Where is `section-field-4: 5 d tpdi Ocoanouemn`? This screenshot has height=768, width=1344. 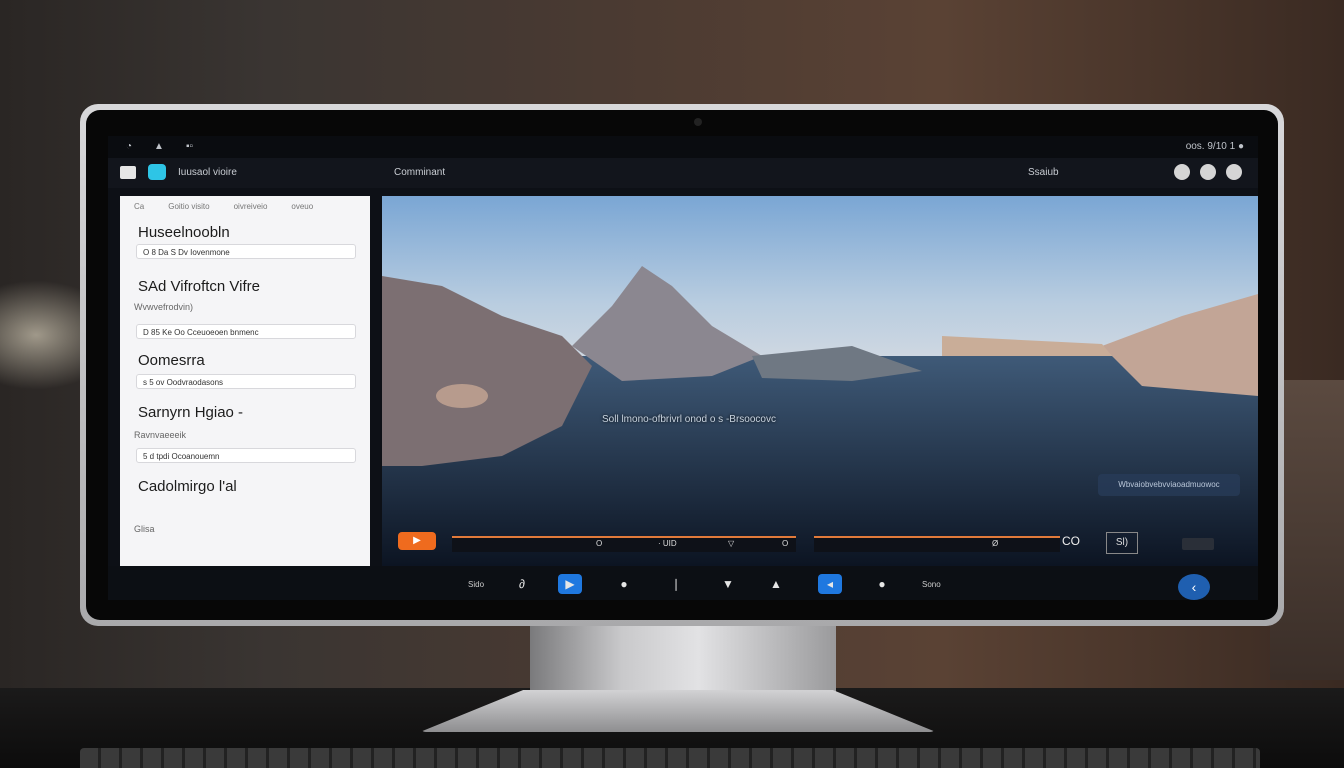
section-field-4: 5 d tpdi Ocoanouemn is located at coordinates (246, 455).